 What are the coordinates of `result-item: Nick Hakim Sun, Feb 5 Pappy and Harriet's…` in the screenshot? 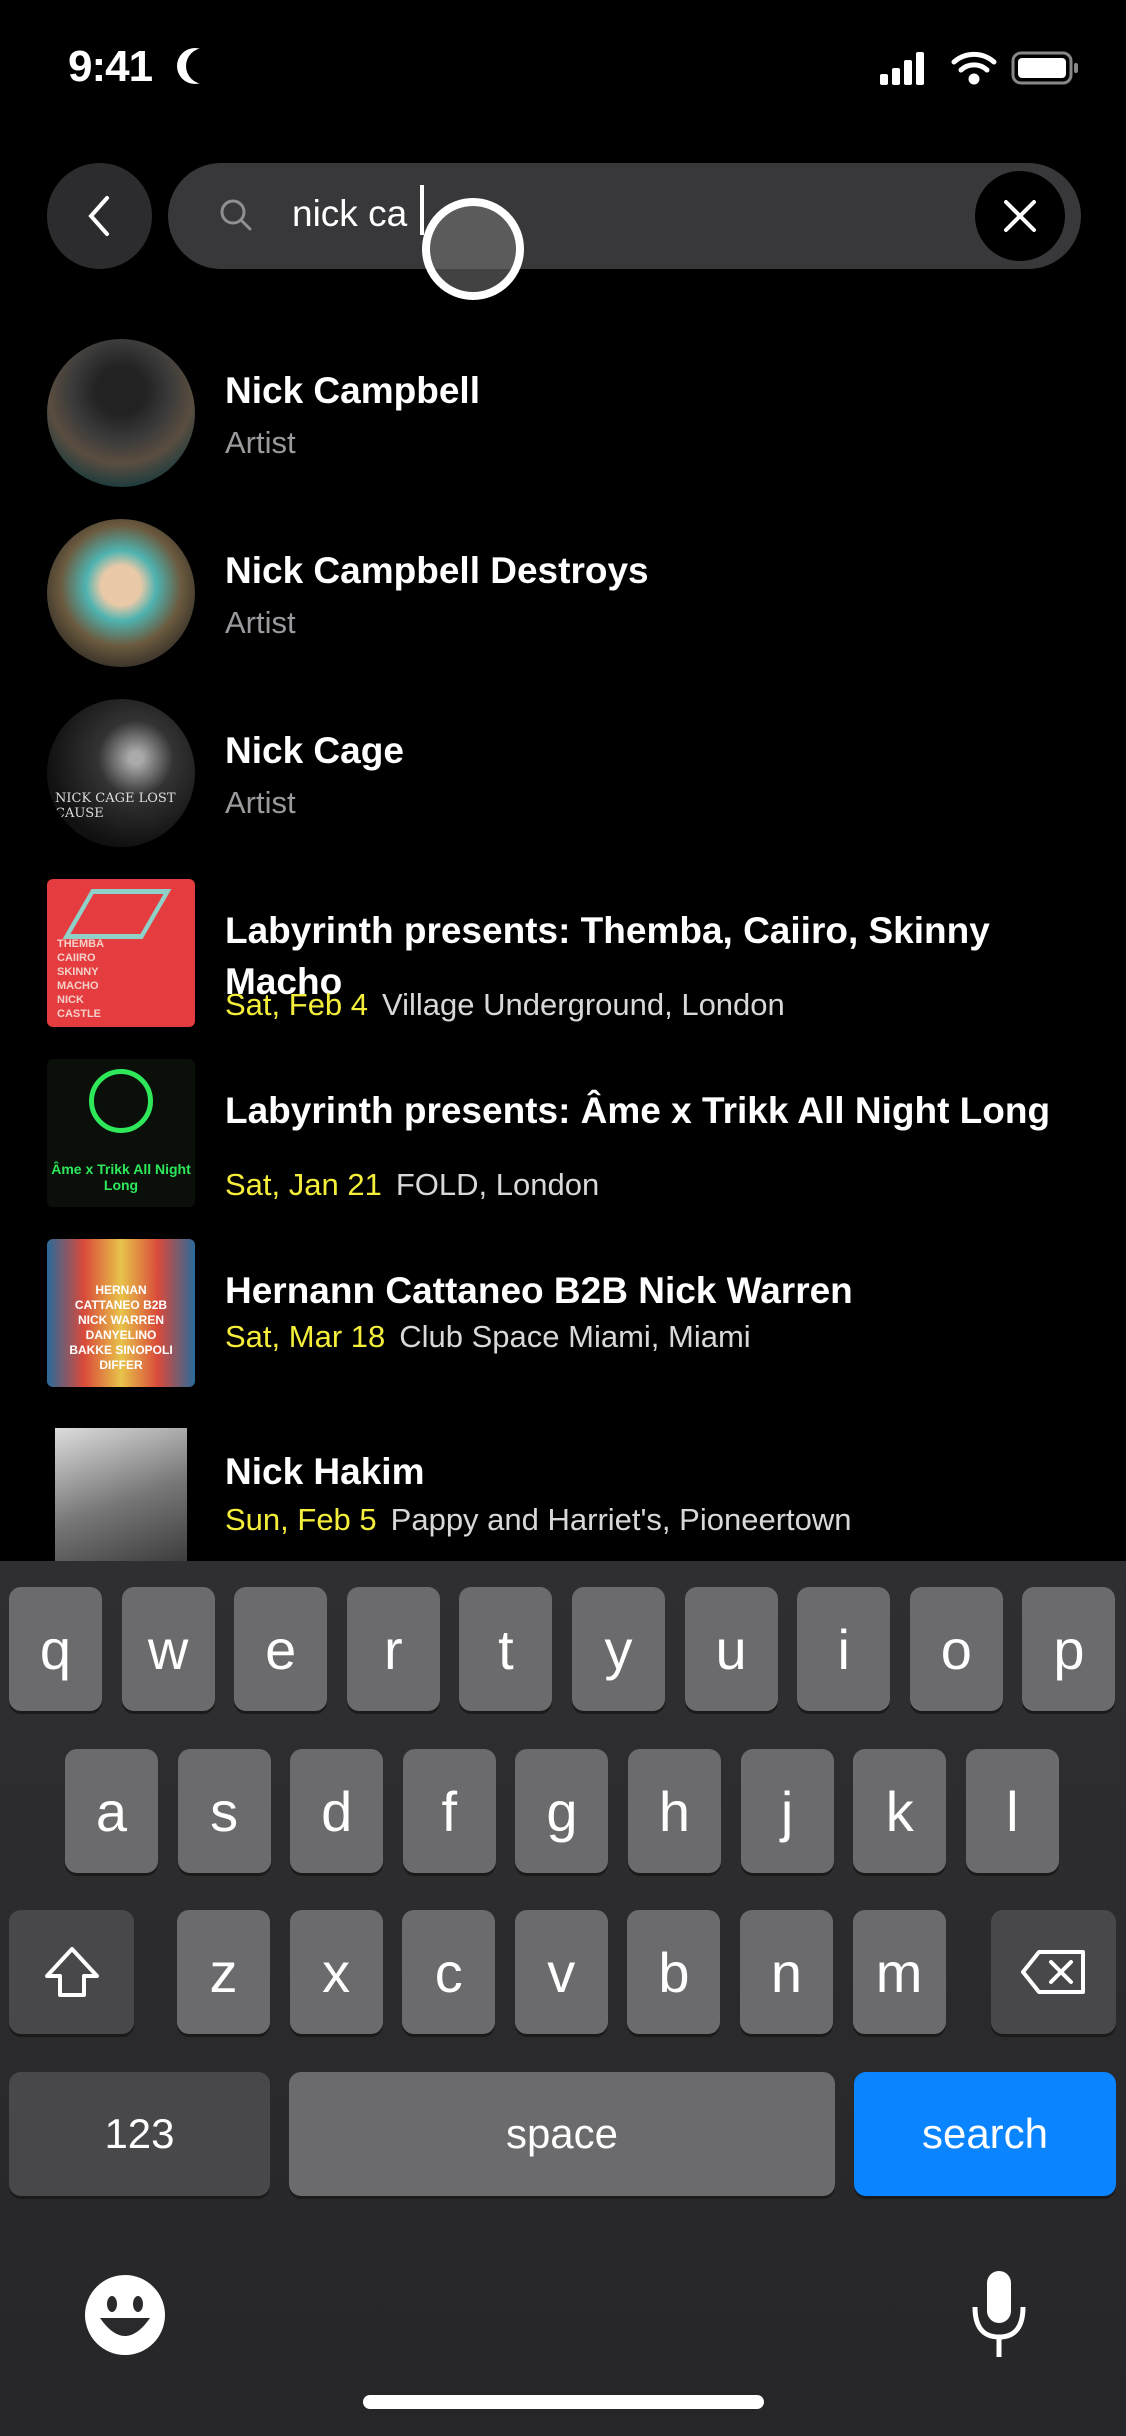 It's located at (563, 1501).